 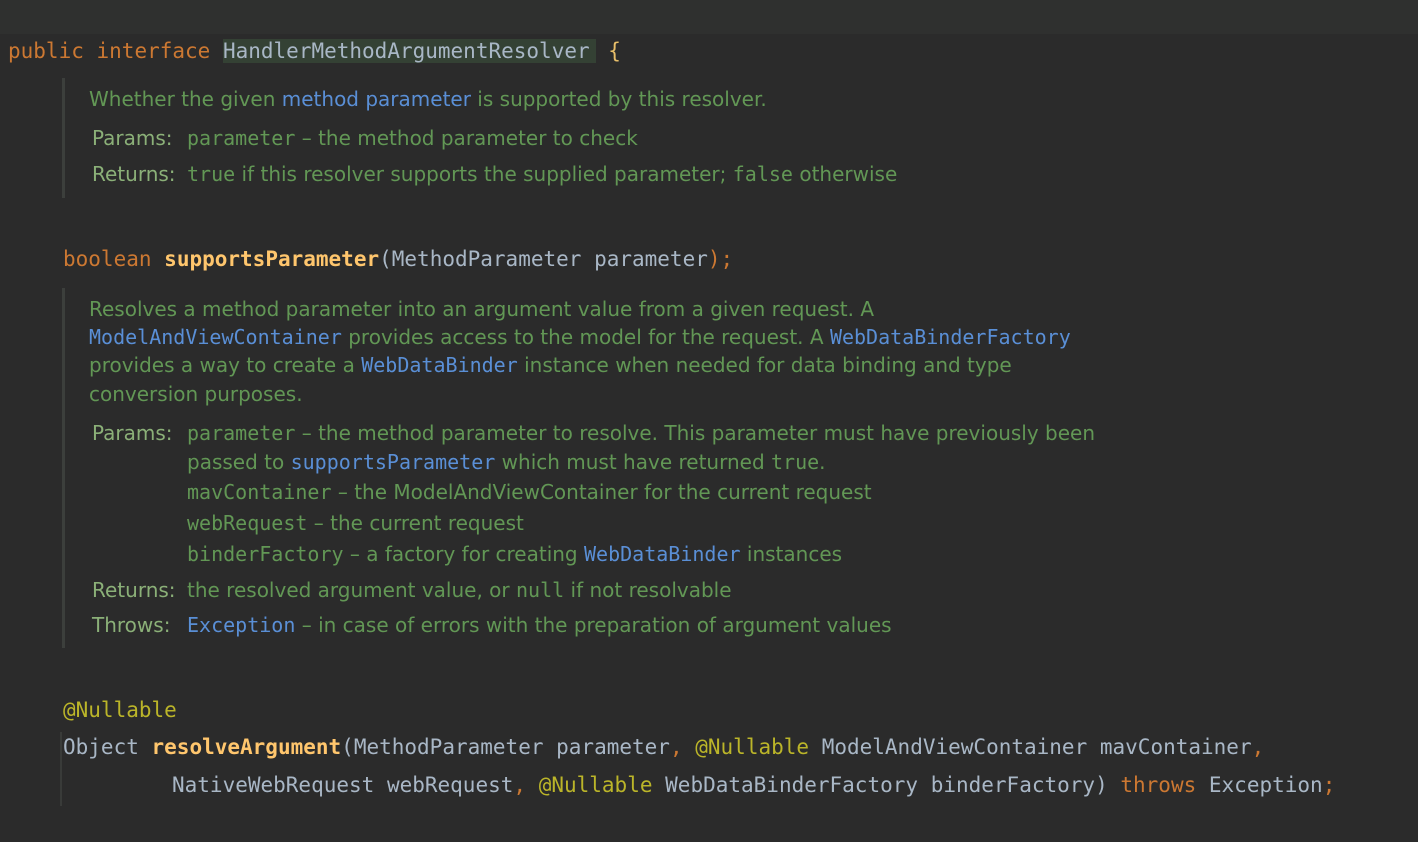 I want to click on interface-name: HandlerMethodArgumentResolver, so click(x=409, y=51).